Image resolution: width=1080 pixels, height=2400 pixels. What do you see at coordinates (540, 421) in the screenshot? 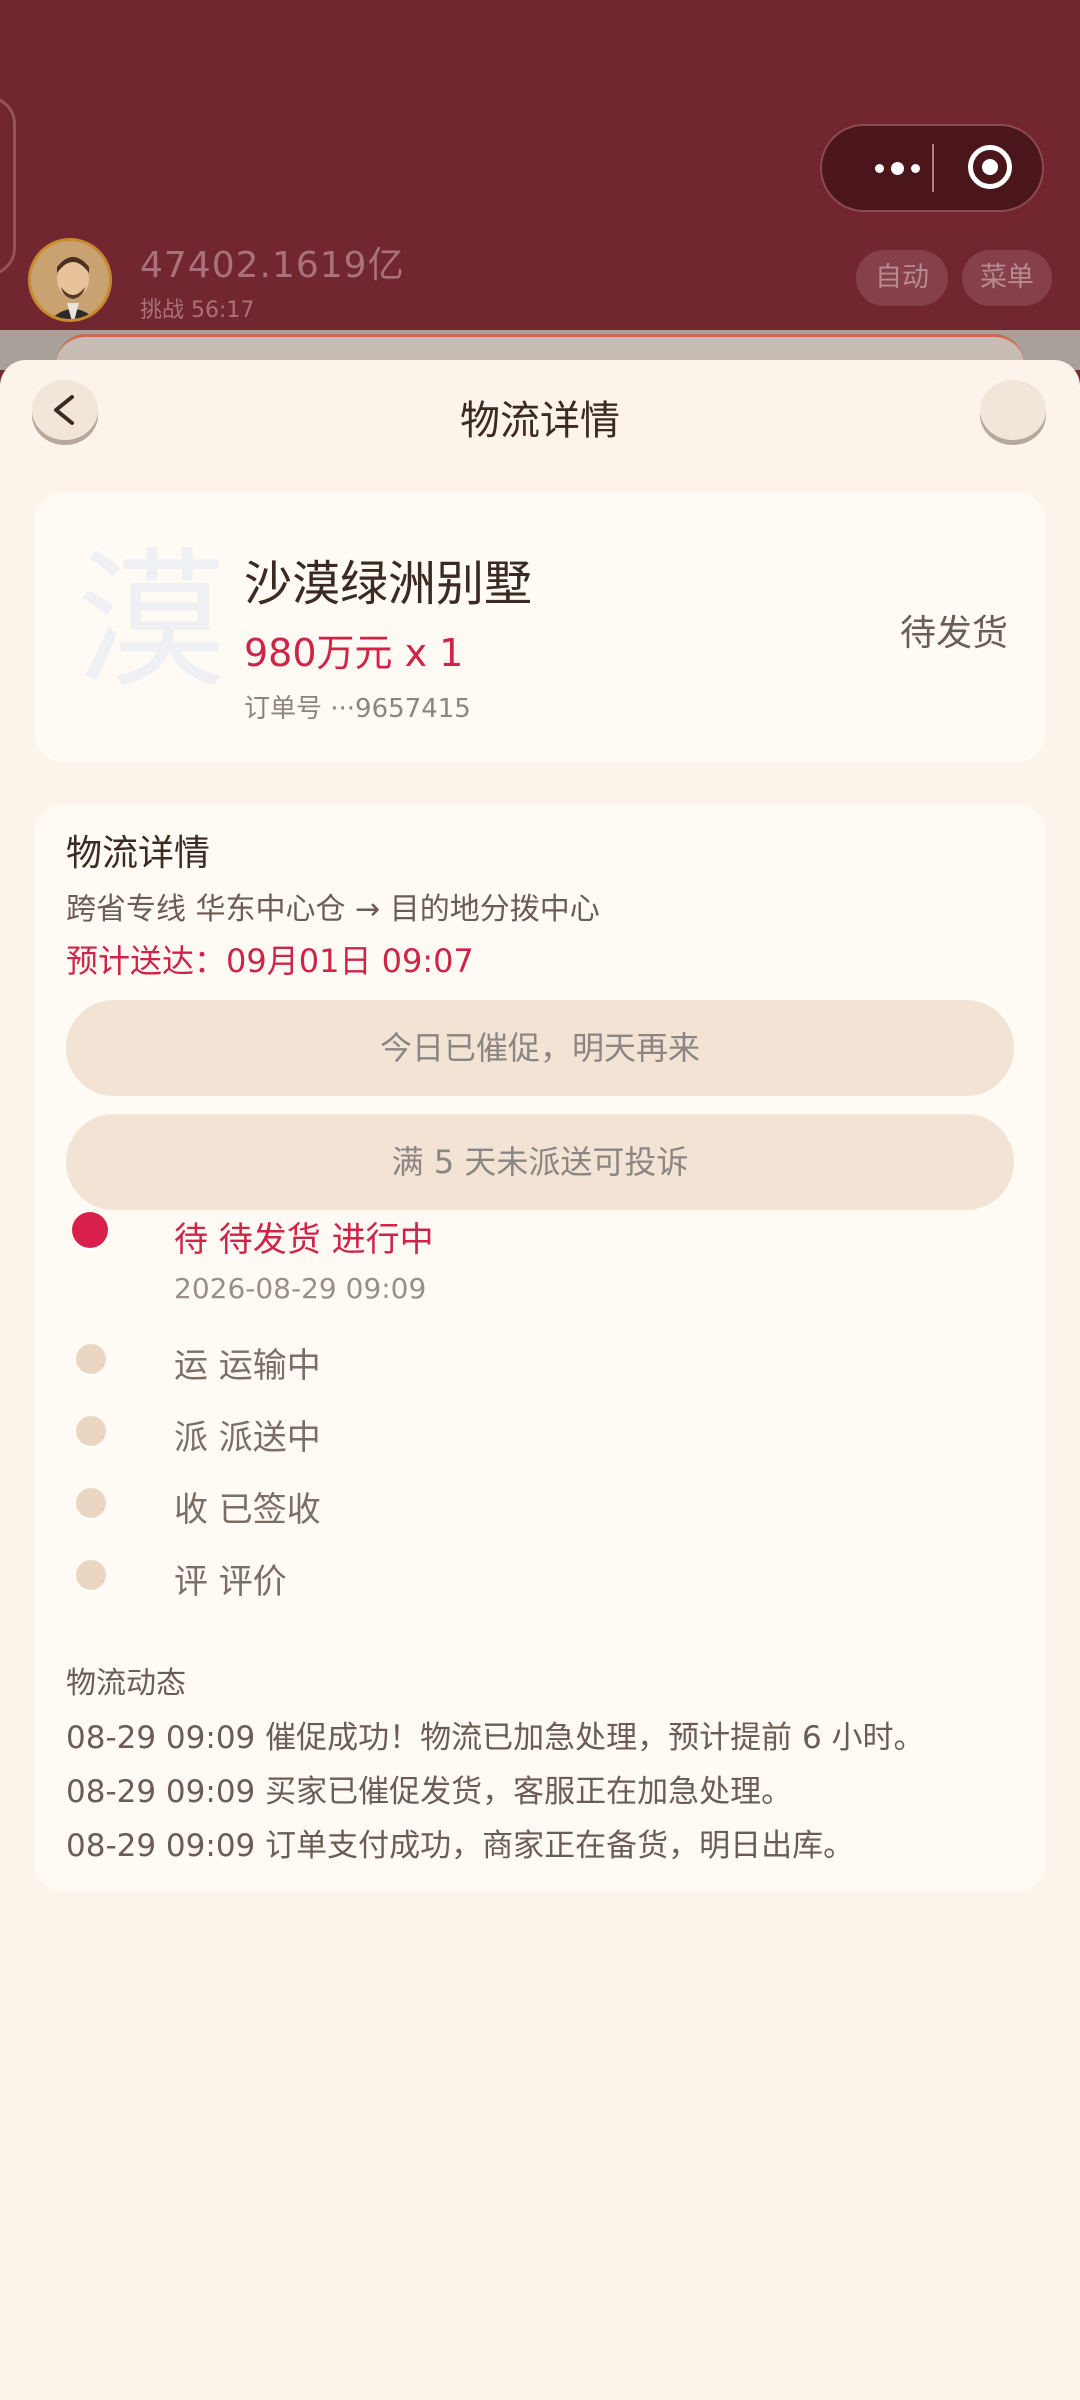
I see `page-title: 物流详情` at bounding box center [540, 421].